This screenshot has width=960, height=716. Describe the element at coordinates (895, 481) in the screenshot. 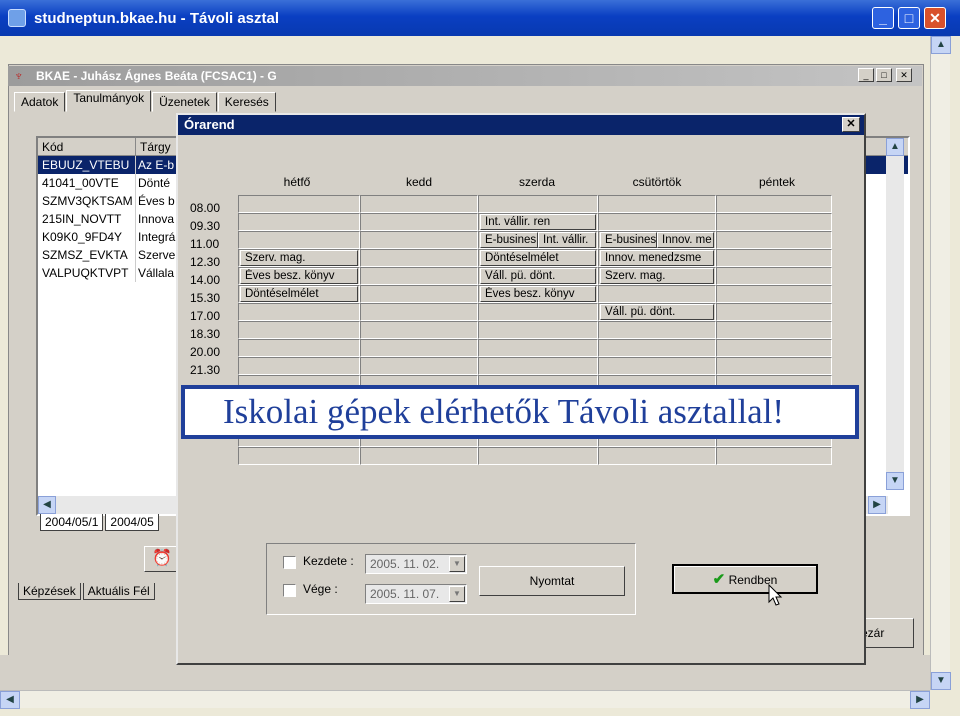

I see `list-scroll-down: ▼` at that location.